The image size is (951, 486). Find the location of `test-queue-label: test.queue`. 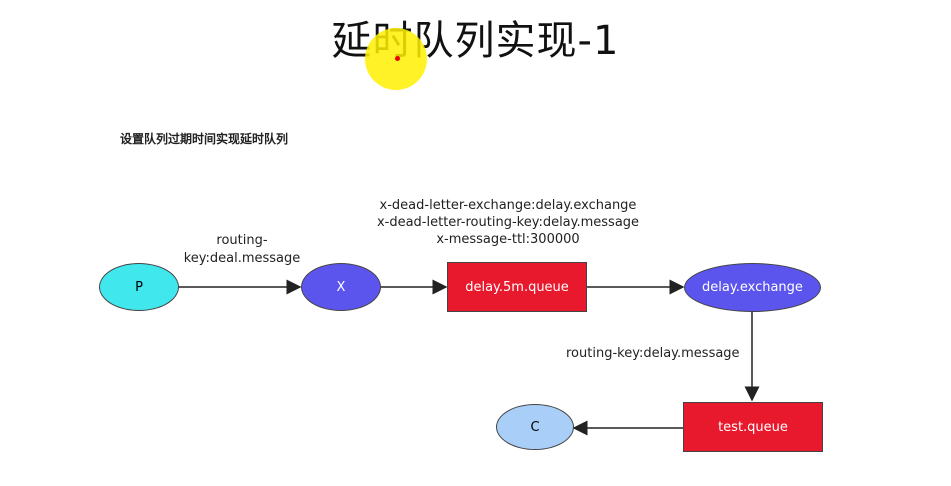

test-queue-label: test.queue is located at coordinates (753, 427).